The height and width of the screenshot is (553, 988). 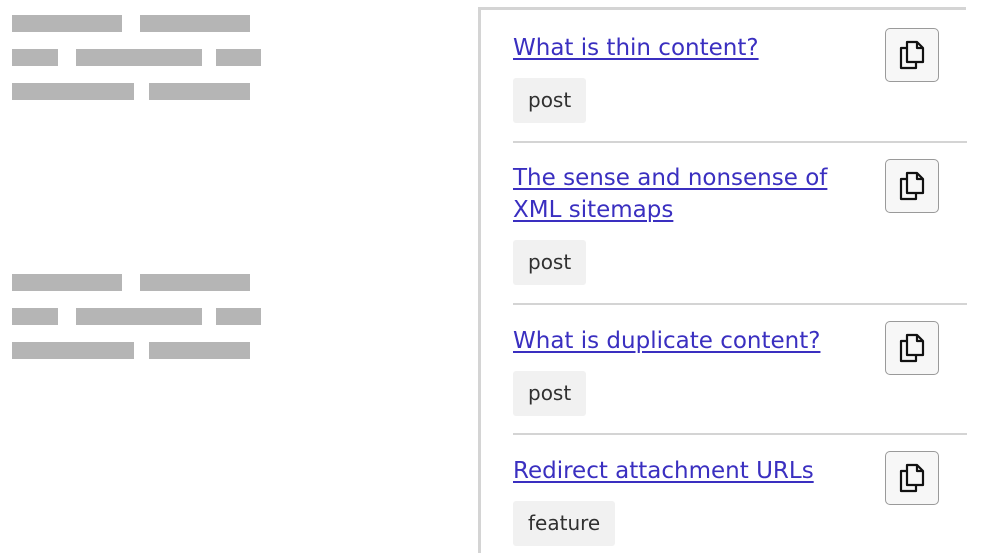 What do you see at coordinates (694, 341) in the screenshot?
I see `result-title-link: What is duplicate content?` at bounding box center [694, 341].